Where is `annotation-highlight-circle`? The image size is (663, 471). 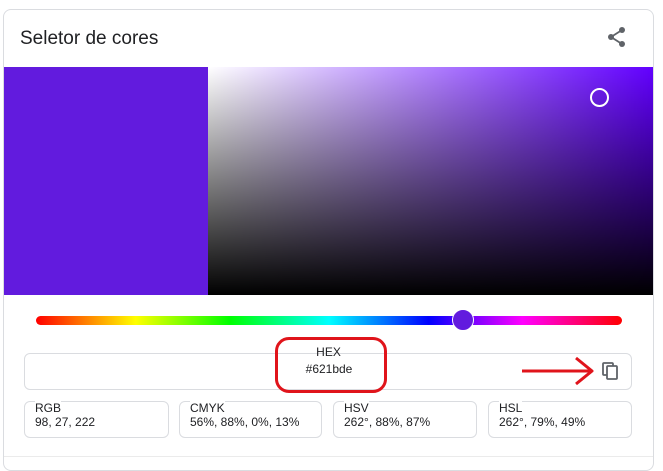
annotation-highlight-circle is located at coordinates (331, 365).